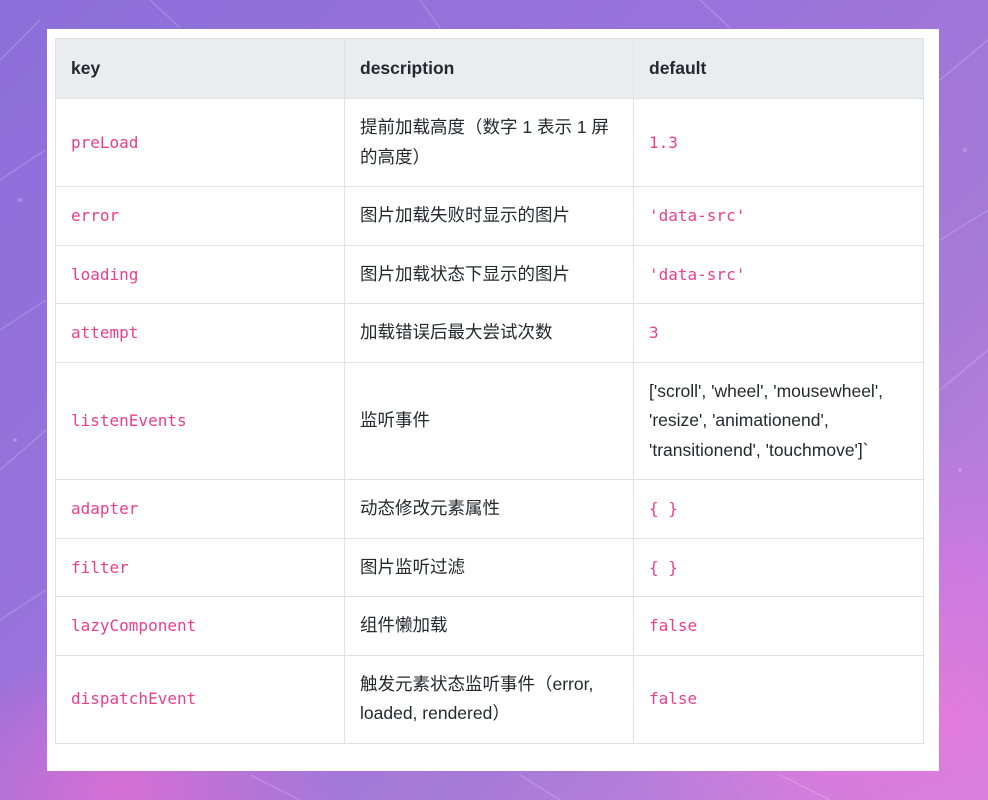 Image resolution: width=988 pixels, height=800 pixels. I want to click on key-cell: error, so click(200, 216).